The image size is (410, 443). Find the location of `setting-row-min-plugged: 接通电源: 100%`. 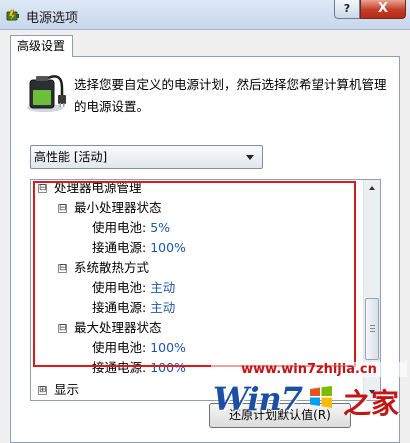

setting-row-min-plugged: 接通电源: 100% is located at coordinates (139, 248).